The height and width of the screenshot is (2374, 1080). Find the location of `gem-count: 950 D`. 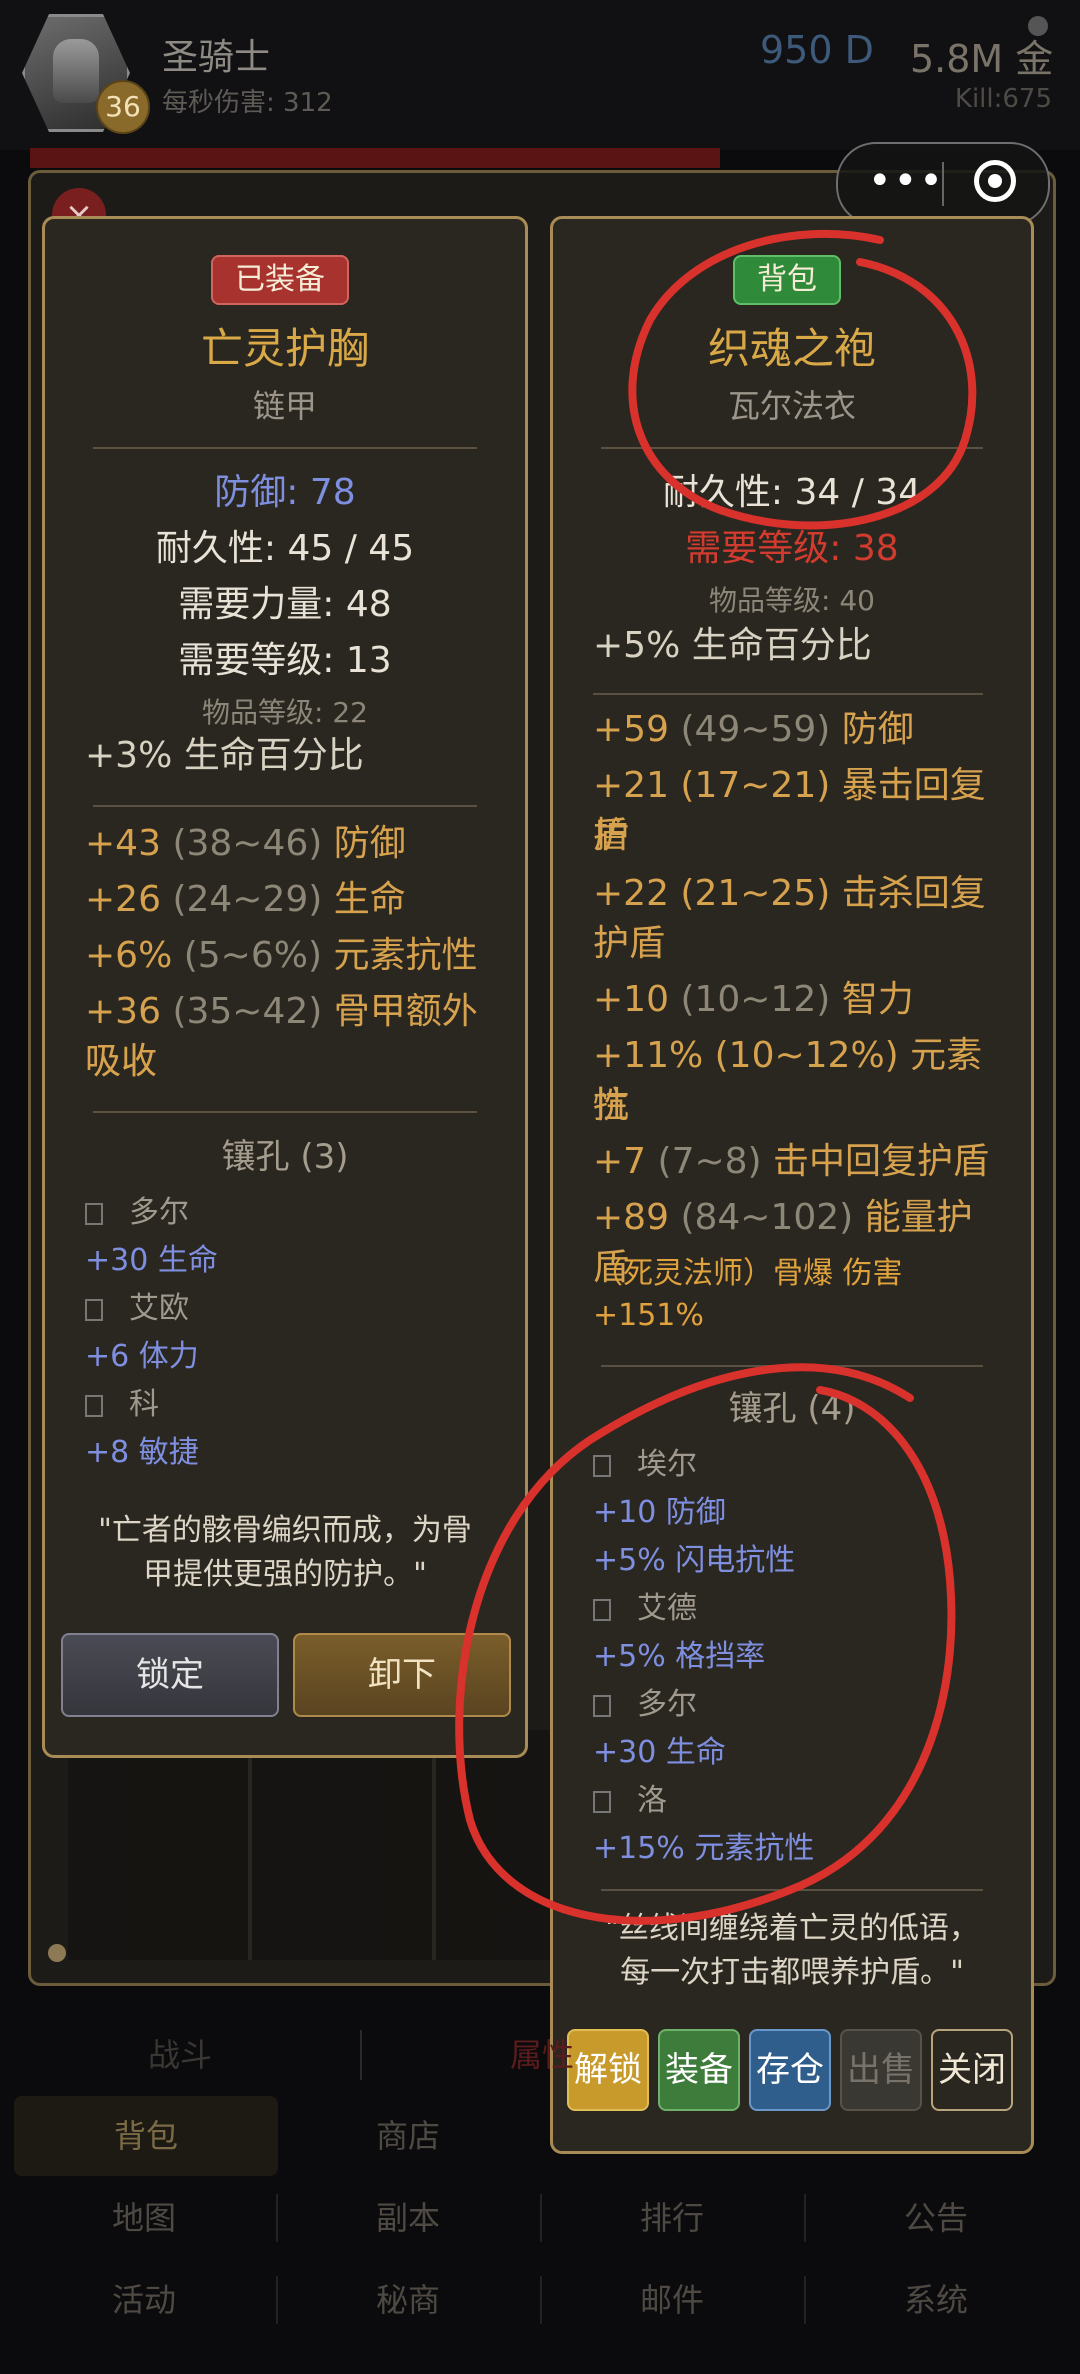

gem-count: 950 D is located at coordinates (817, 50).